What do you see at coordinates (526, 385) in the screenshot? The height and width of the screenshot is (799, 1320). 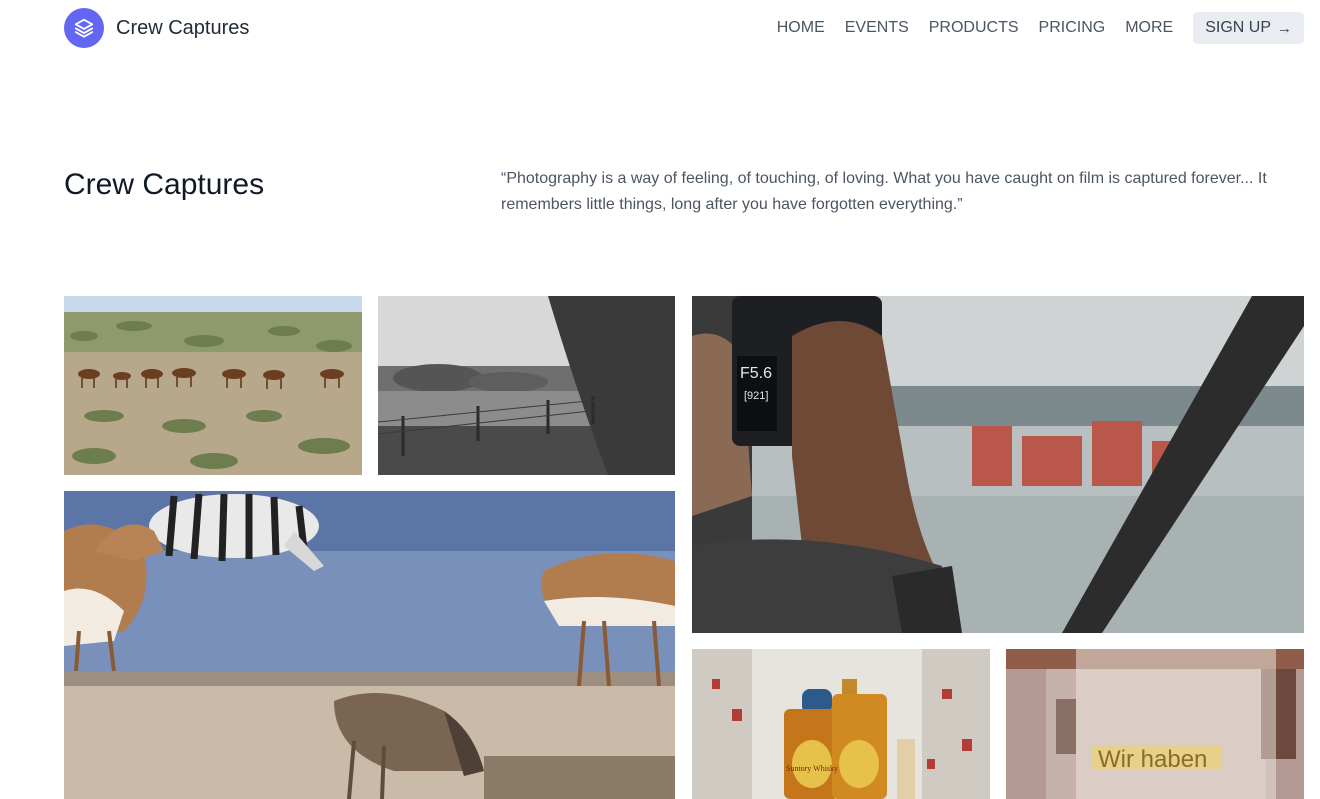 I see `gallery-image-bw-landscape` at bounding box center [526, 385].